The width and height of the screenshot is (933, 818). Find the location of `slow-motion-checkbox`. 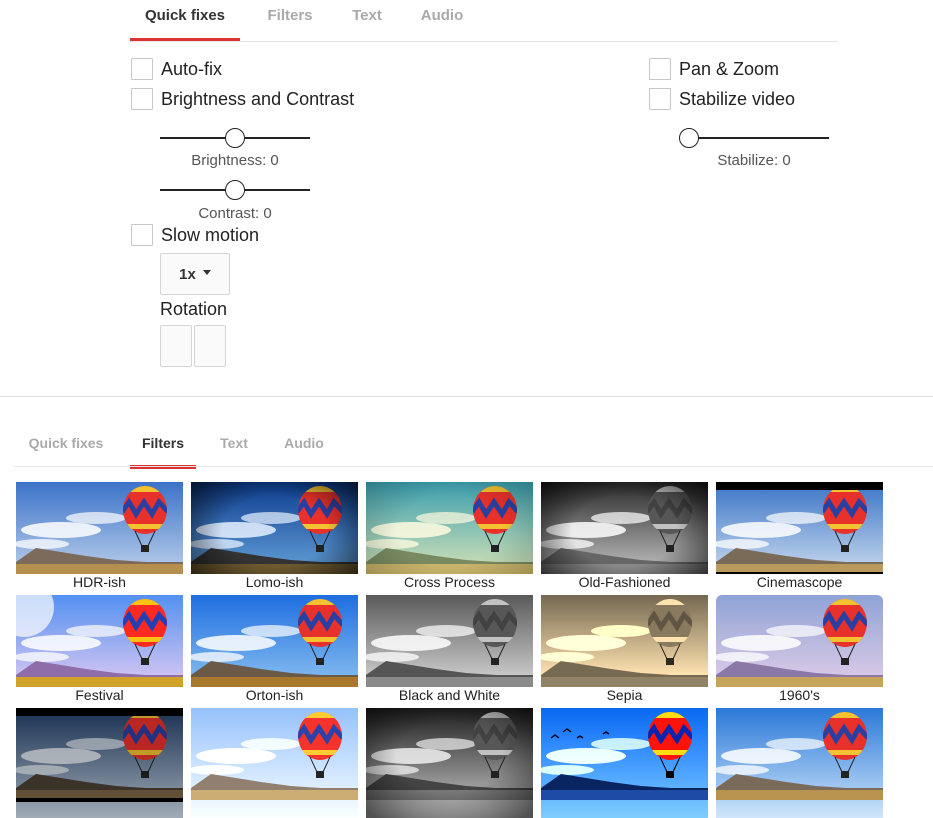

slow-motion-checkbox is located at coordinates (142, 235).